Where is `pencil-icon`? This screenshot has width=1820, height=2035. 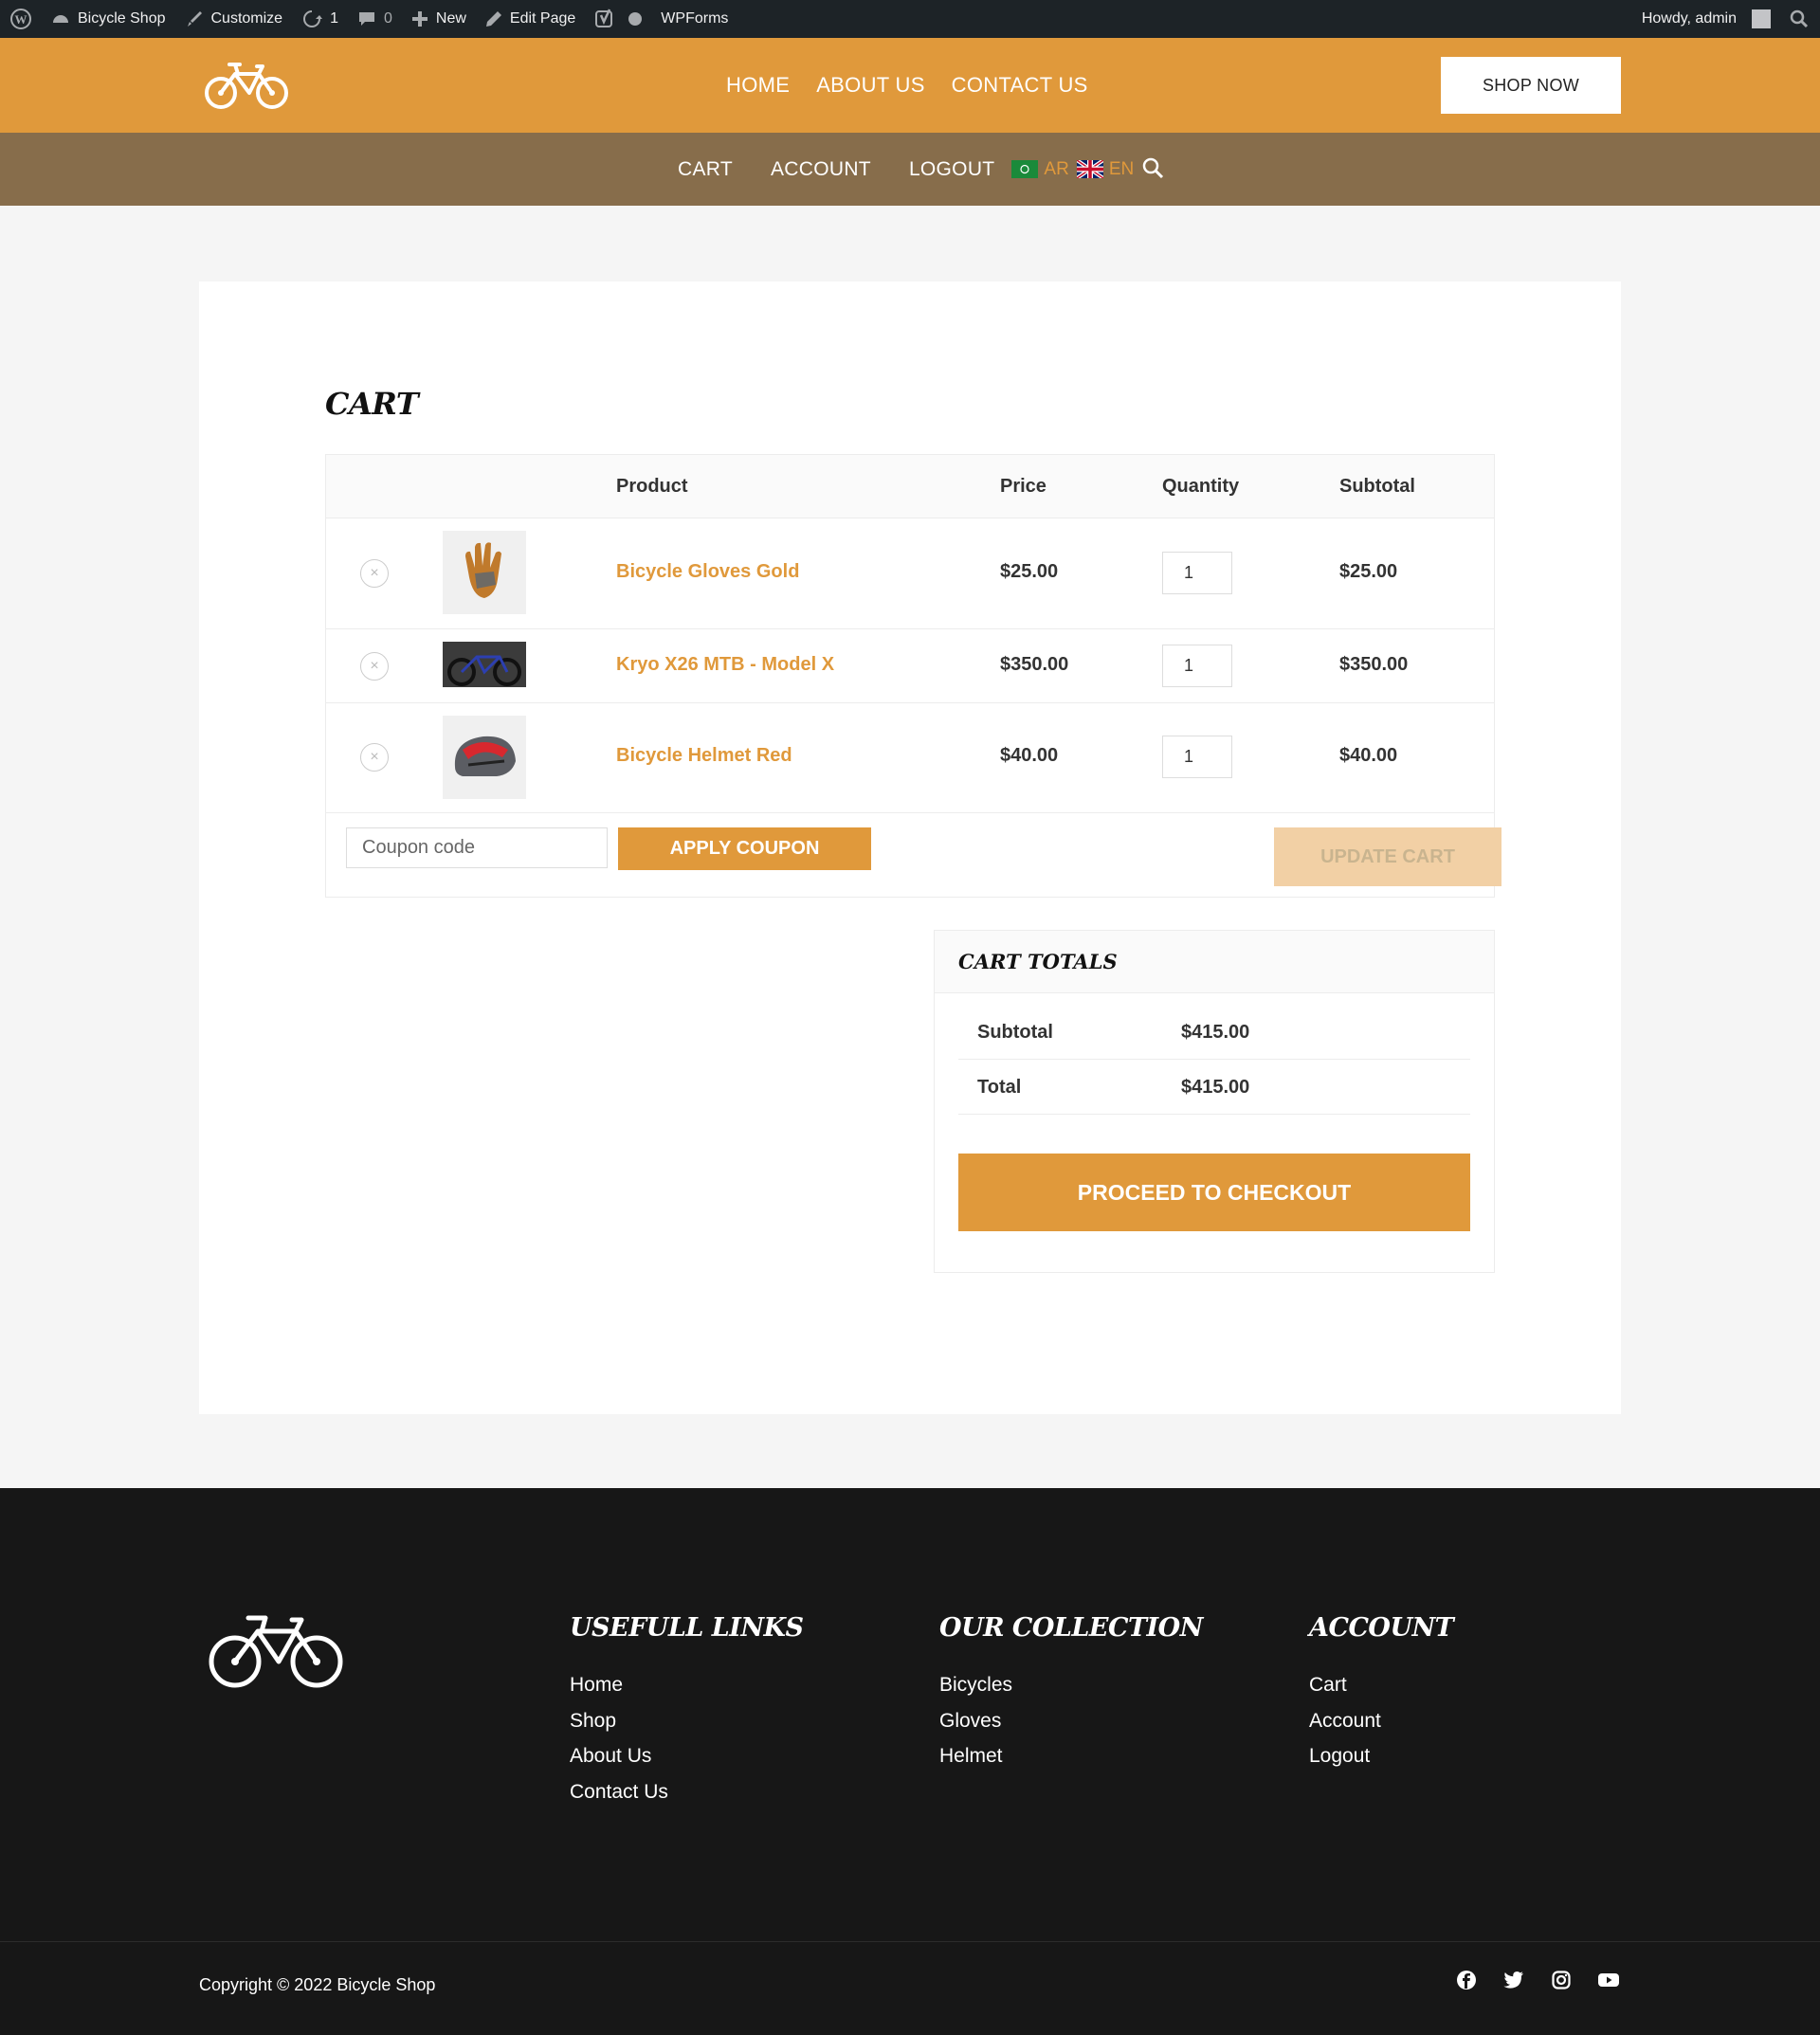 pencil-icon is located at coordinates (493, 19).